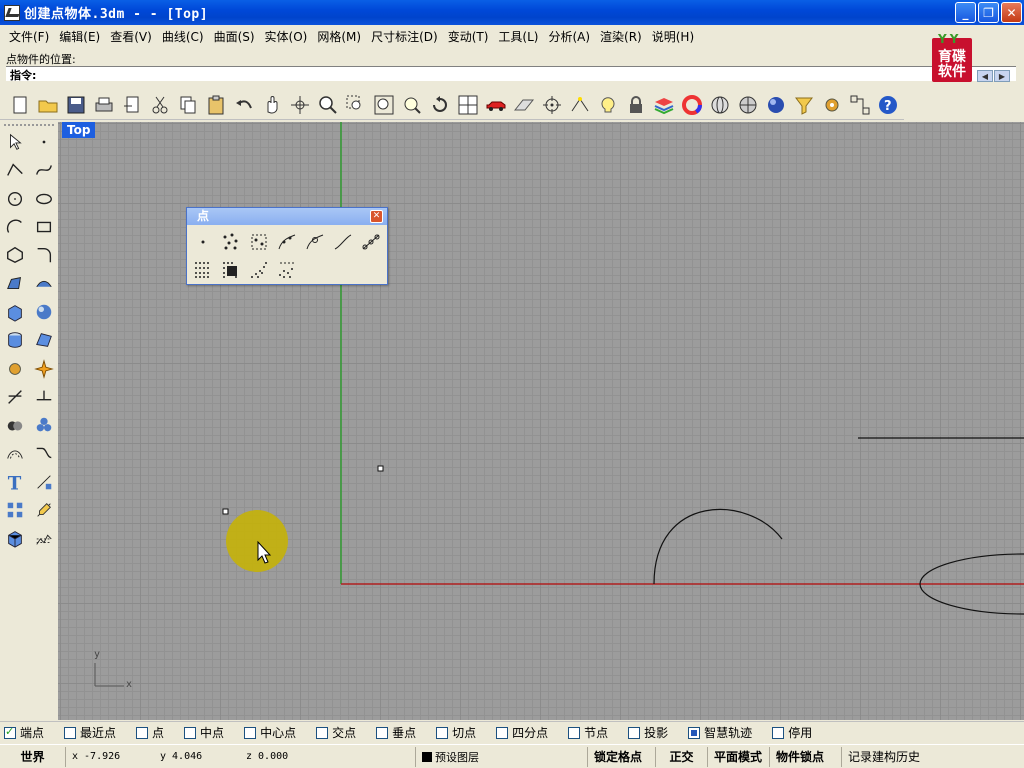  Describe the element at coordinates (468, 36) in the screenshot. I see `menu-transform: 变动(T)` at that location.